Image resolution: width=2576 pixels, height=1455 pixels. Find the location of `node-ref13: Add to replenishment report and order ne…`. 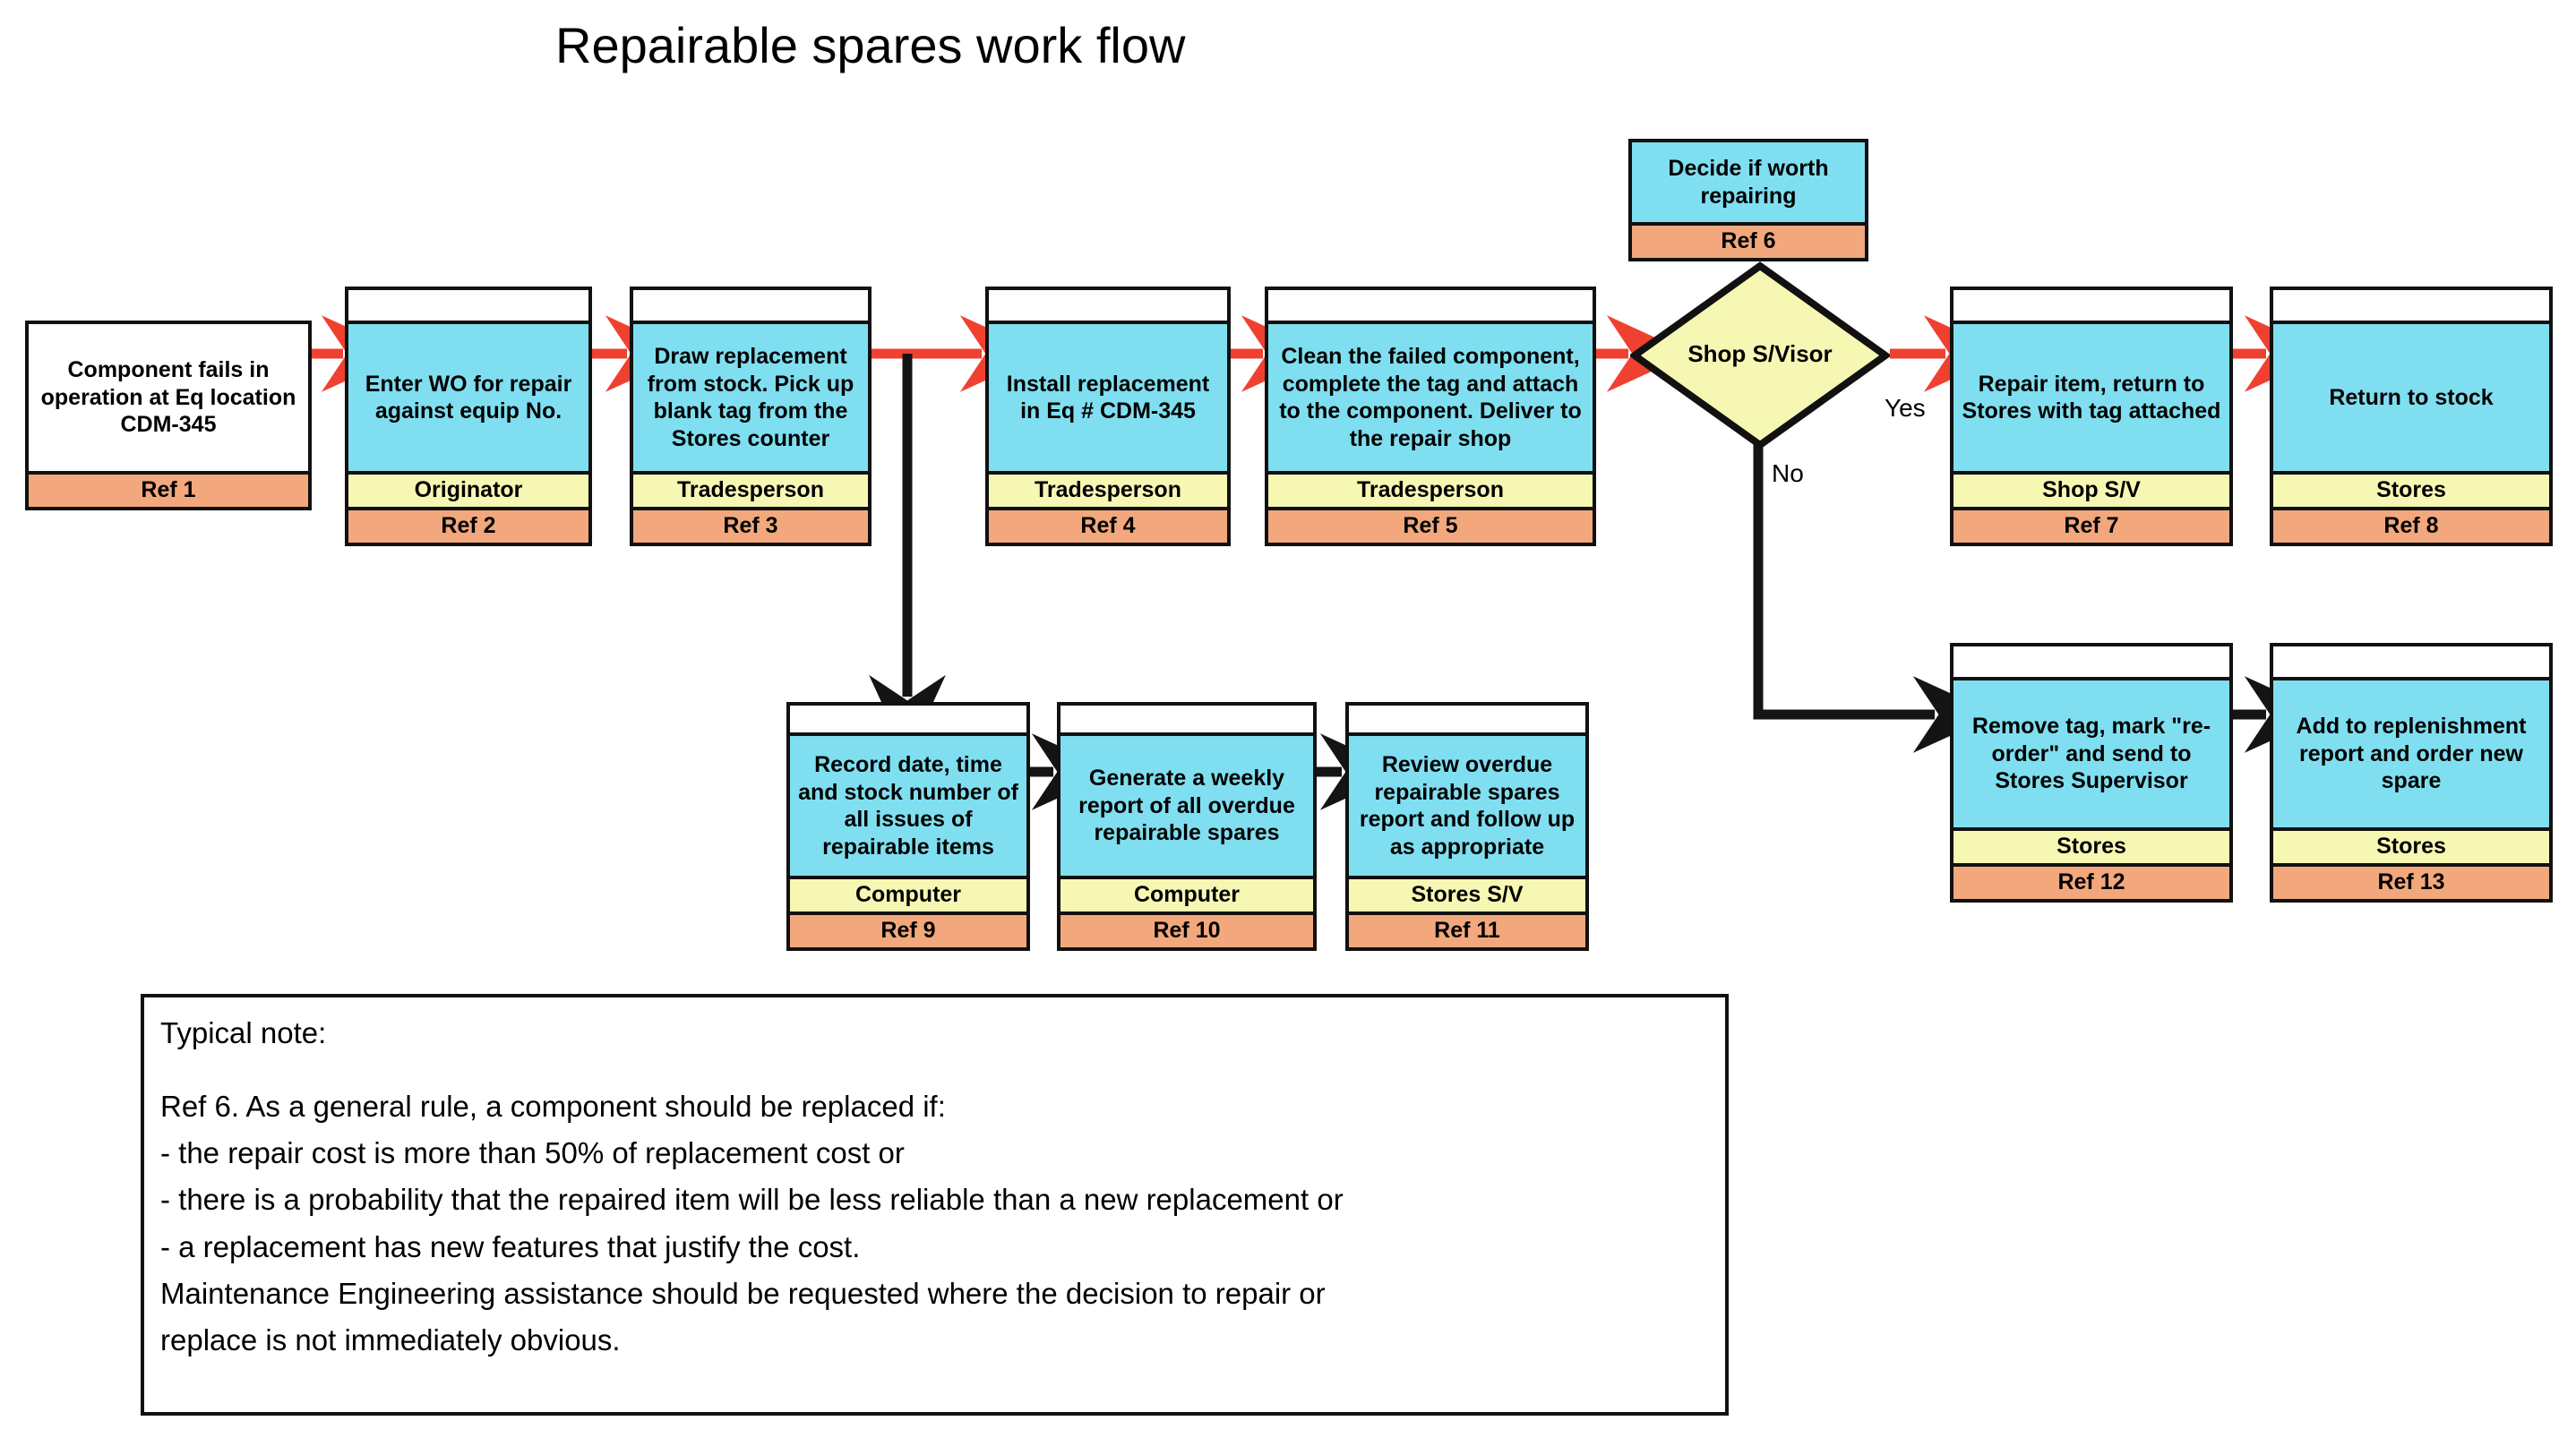

node-ref13: Add to replenishment report and order ne… is located at coordinates (2411, 773).